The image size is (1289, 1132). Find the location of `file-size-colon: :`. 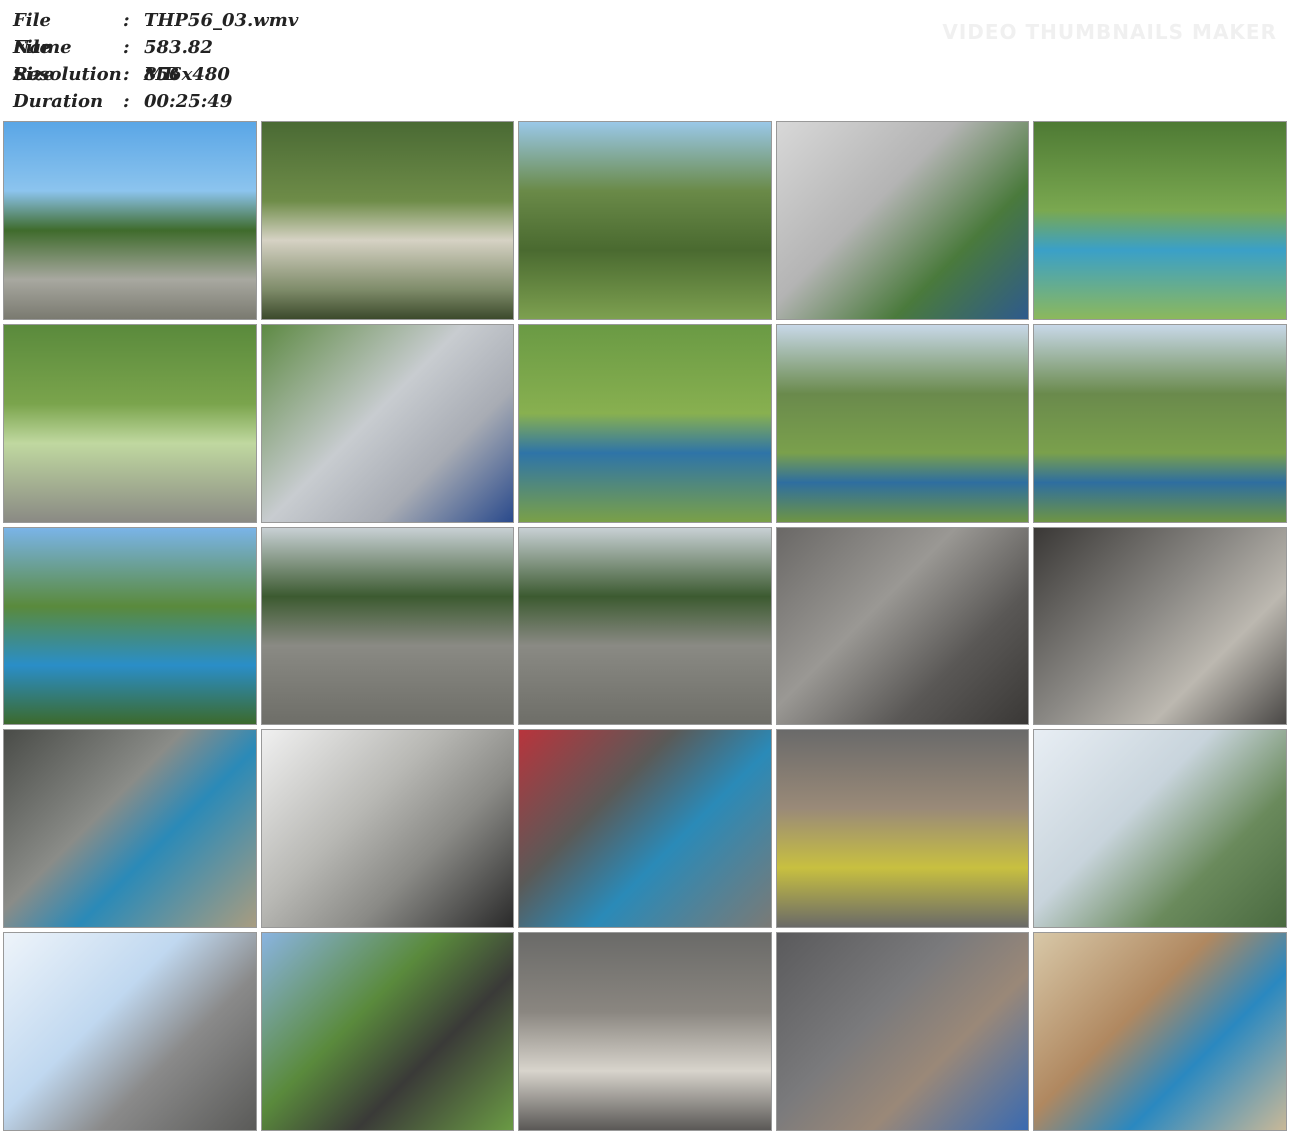

file-size-colon: : is located at coordinates (126, 47).